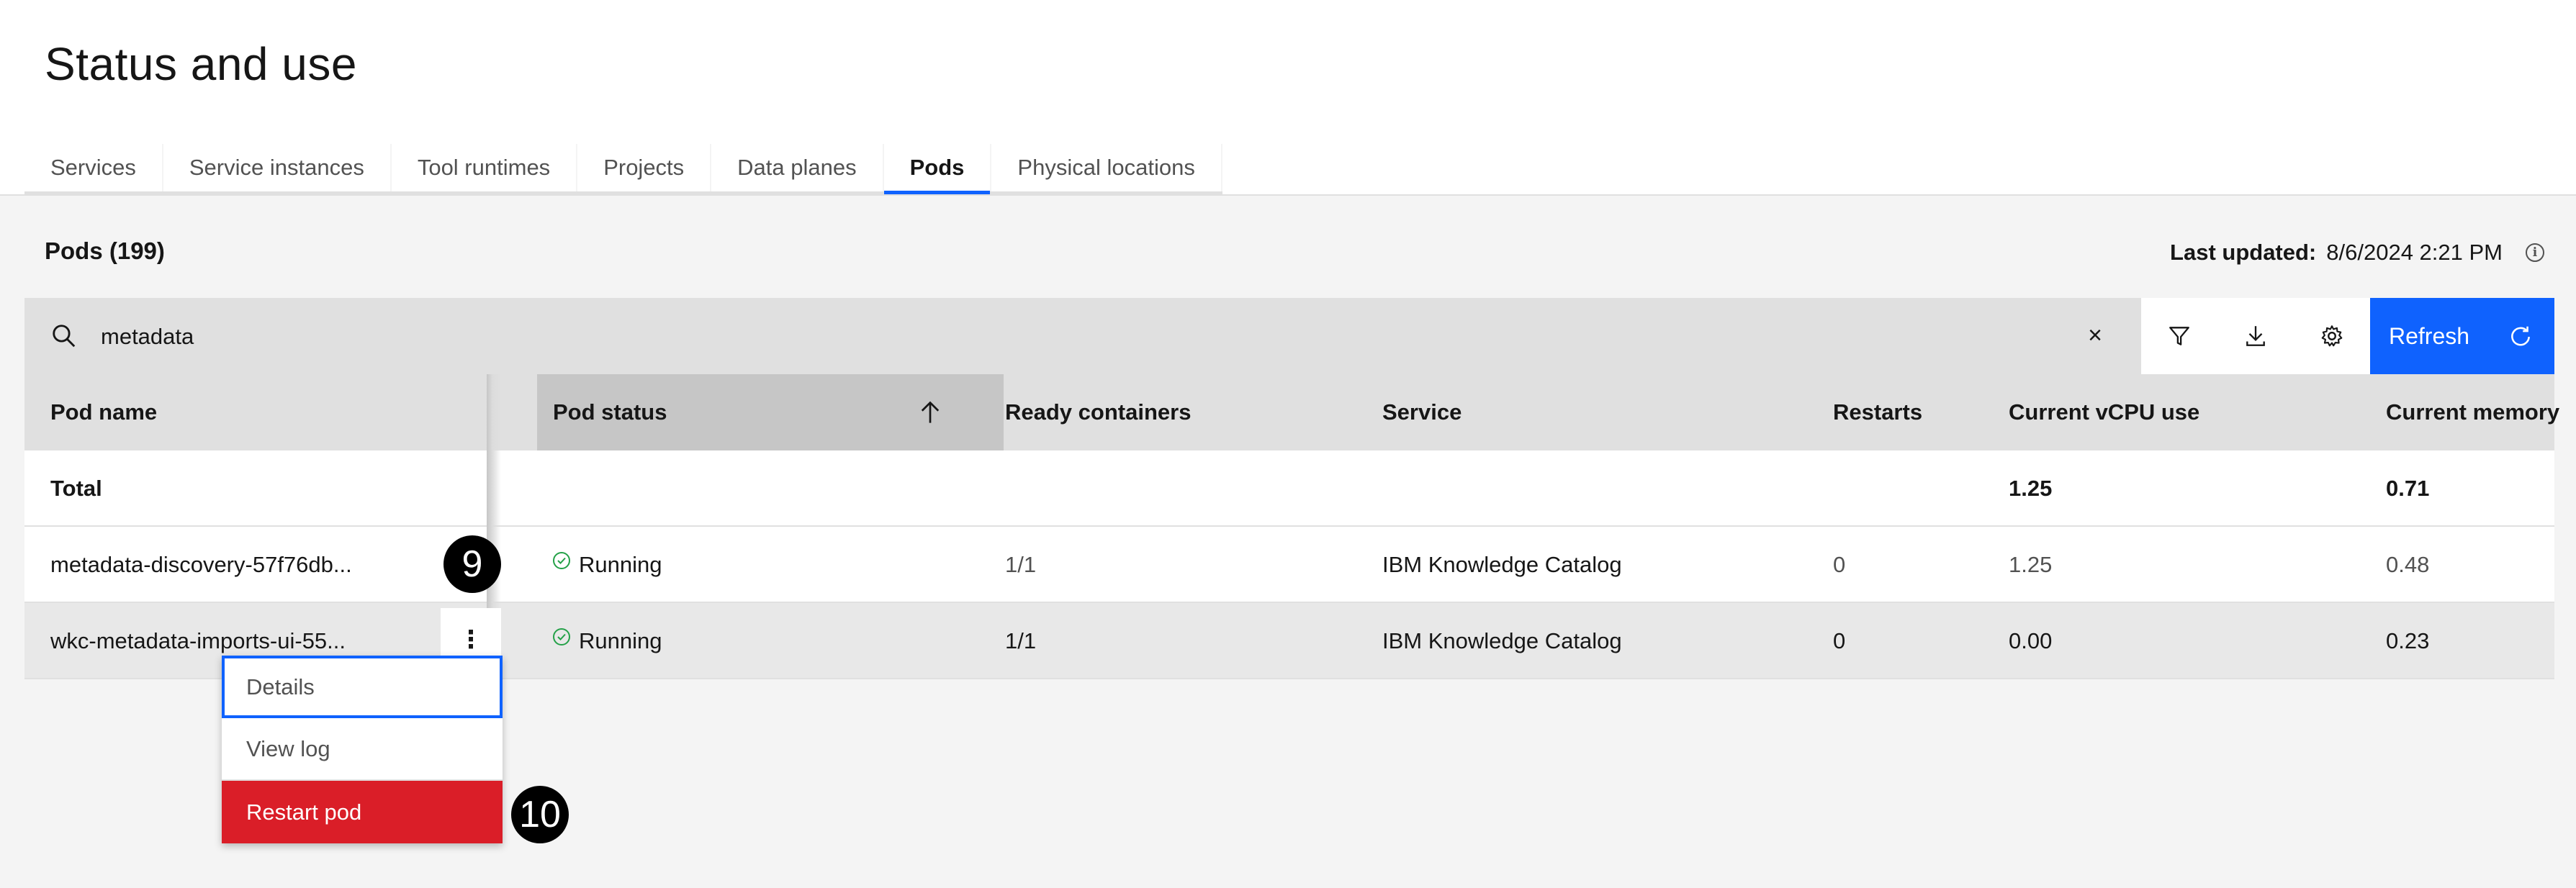 This screenshot has width=2576, height=888. I want to click on callout-badge: 9, so click(472, 564).